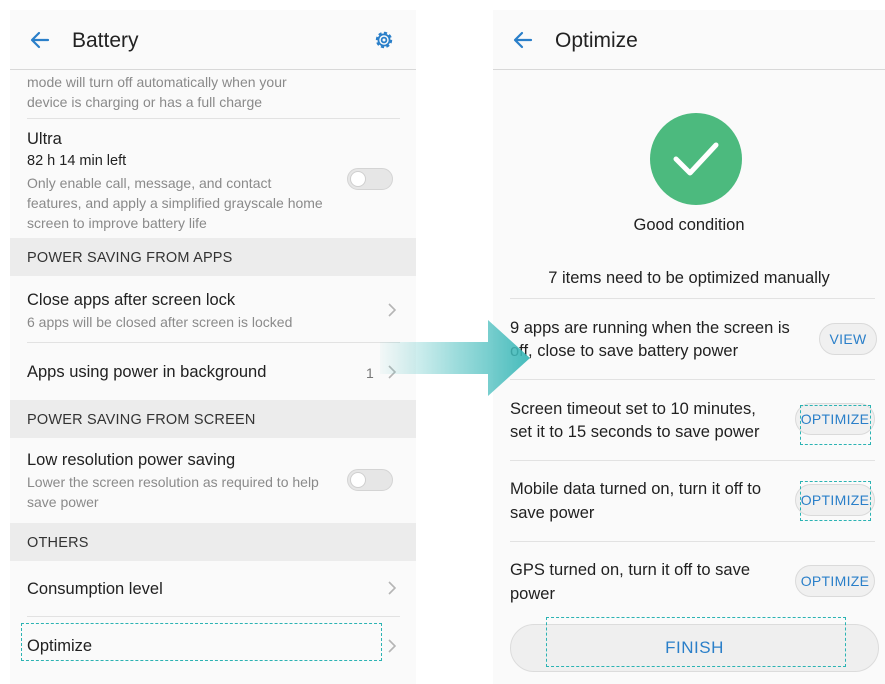 This screenshot has width=885, height=684. I want to click on ultra-title: Ultra, so click(44, 139).